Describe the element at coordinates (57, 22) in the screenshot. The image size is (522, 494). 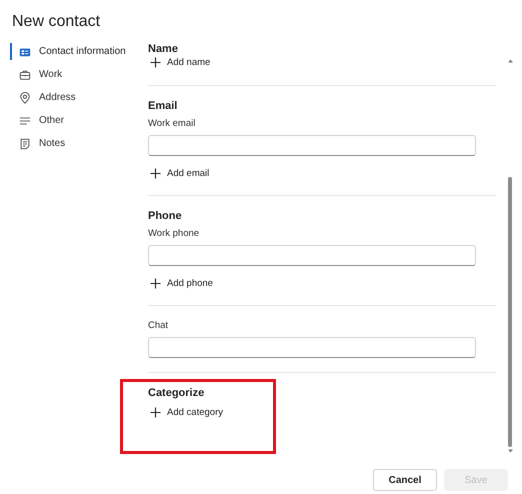
I see `dialog-title: New contact` at that location.